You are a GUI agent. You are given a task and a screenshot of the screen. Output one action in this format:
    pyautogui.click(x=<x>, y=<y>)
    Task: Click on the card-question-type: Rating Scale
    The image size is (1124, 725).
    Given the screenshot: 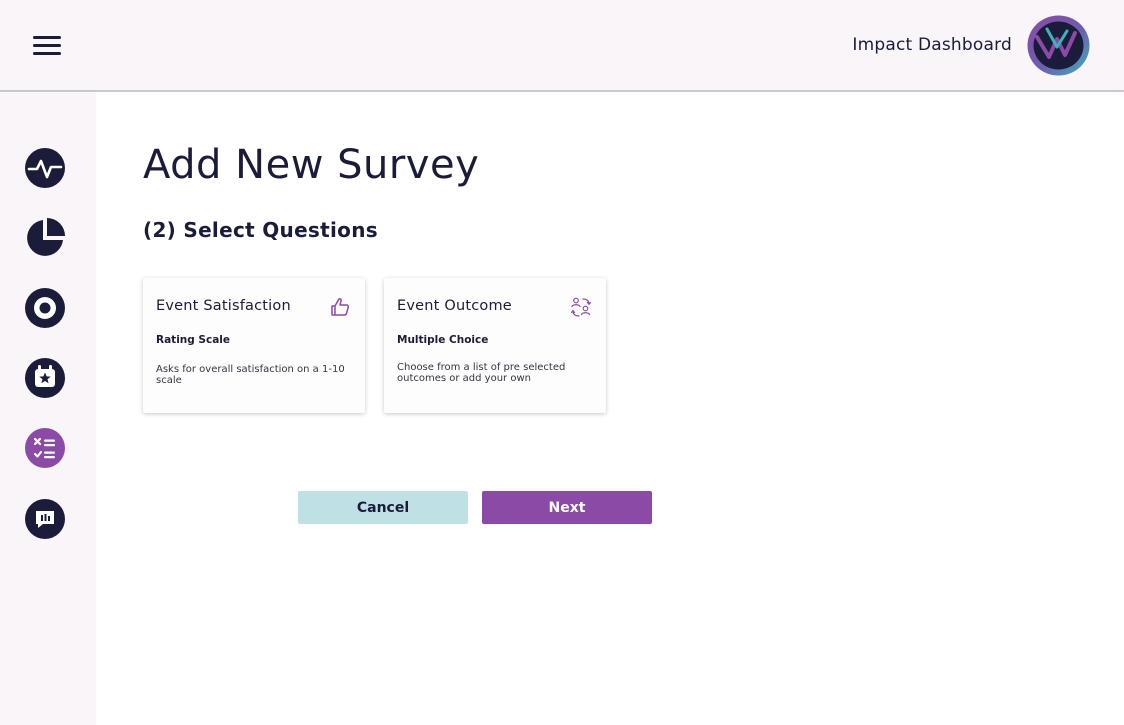 What is the action you would take?
    pyautogui.click(x=193, y=340)
    